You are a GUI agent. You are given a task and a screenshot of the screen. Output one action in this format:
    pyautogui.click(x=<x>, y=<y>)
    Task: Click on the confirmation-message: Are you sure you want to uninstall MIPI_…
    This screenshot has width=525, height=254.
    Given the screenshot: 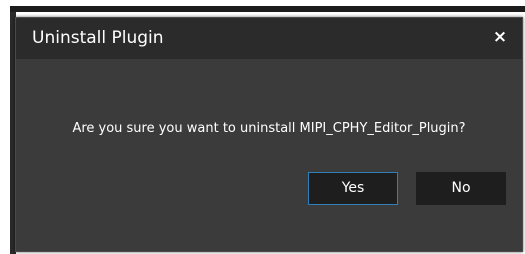 What is the action you would take?
    pyautogui.click(x=269, y=128)
    